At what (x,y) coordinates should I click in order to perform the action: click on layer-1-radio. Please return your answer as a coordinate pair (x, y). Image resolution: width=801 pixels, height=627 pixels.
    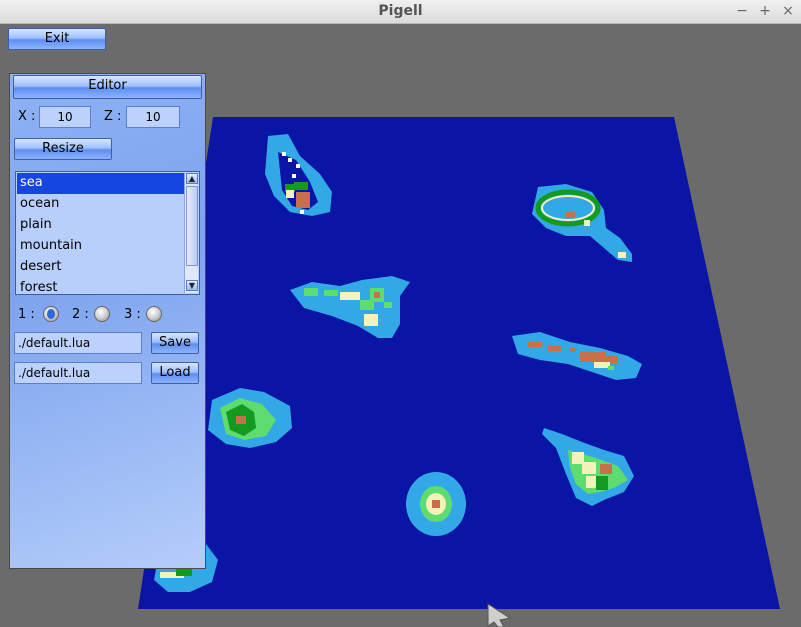
    Looking at the image, I should click on (51, 314).